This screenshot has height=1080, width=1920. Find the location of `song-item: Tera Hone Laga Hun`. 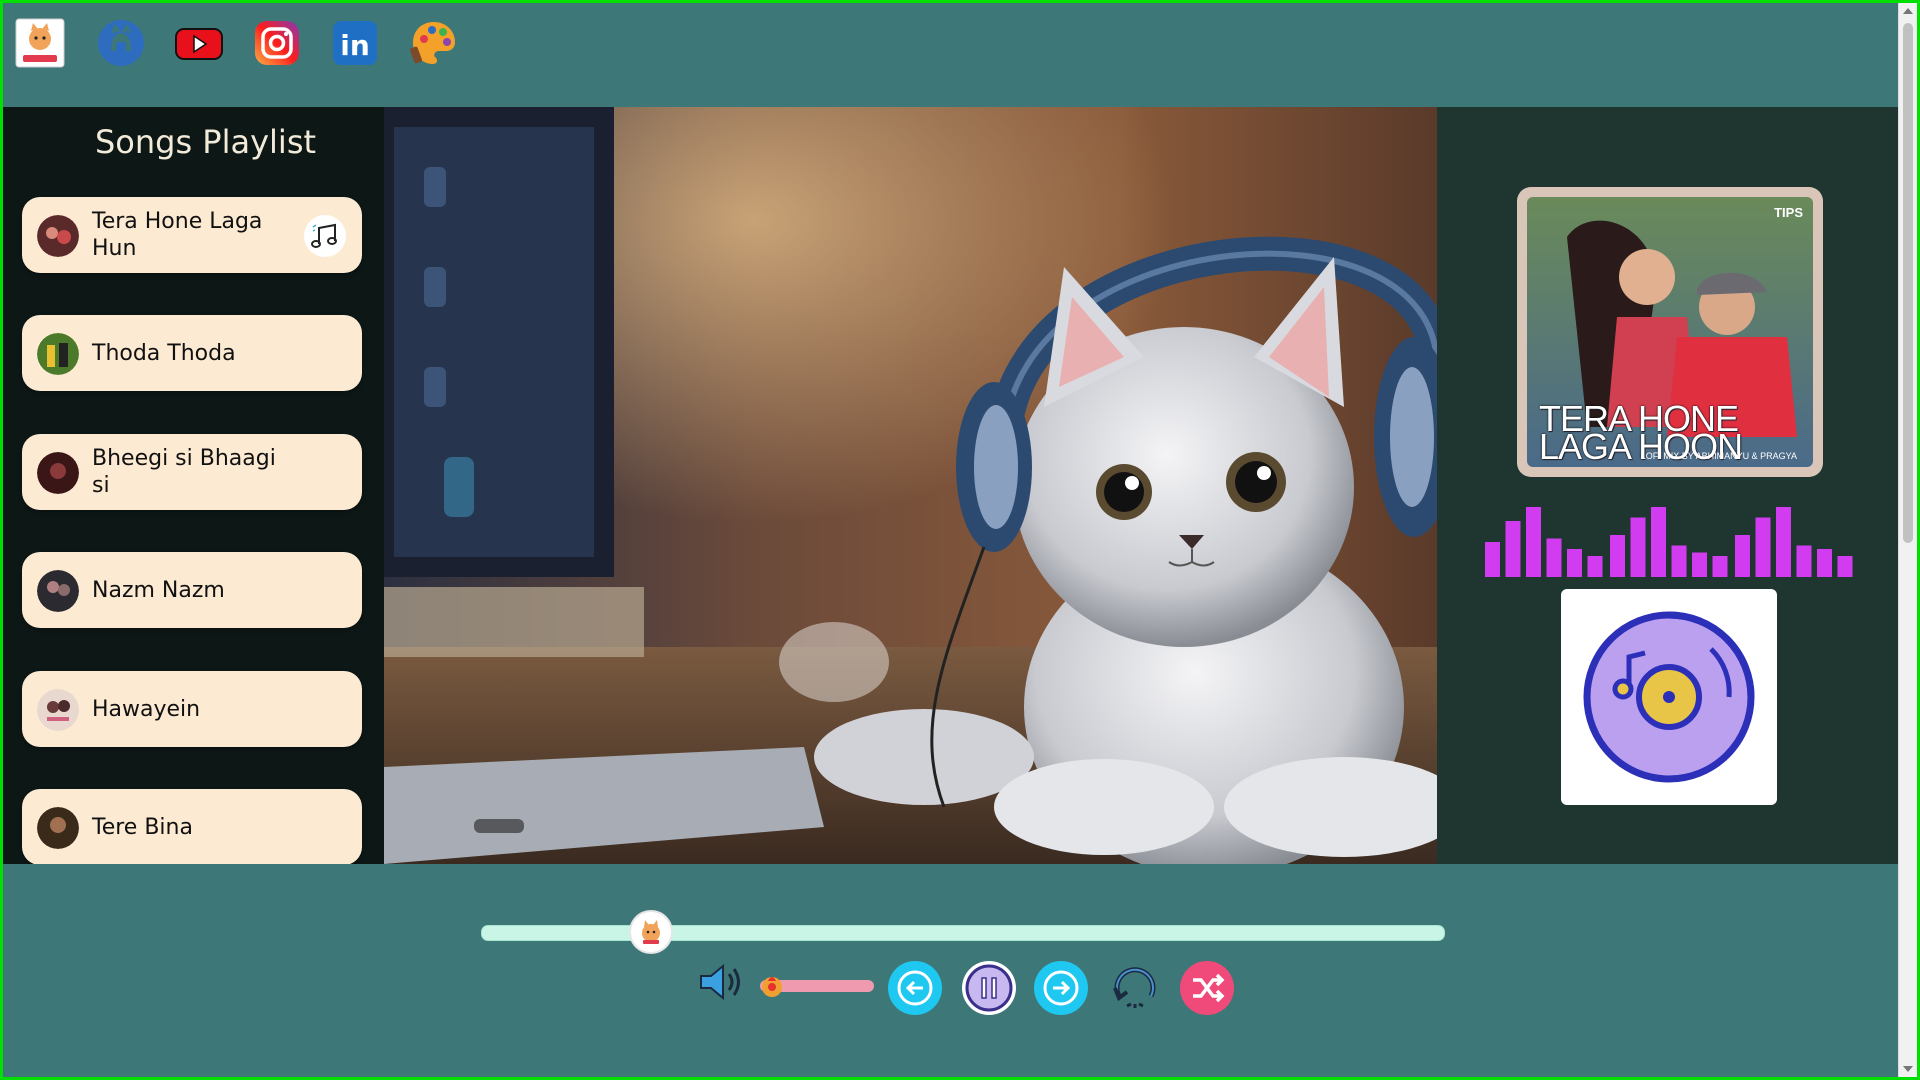

song-item: Tera Hone Laga Hun is located at coordinates (192, 235).